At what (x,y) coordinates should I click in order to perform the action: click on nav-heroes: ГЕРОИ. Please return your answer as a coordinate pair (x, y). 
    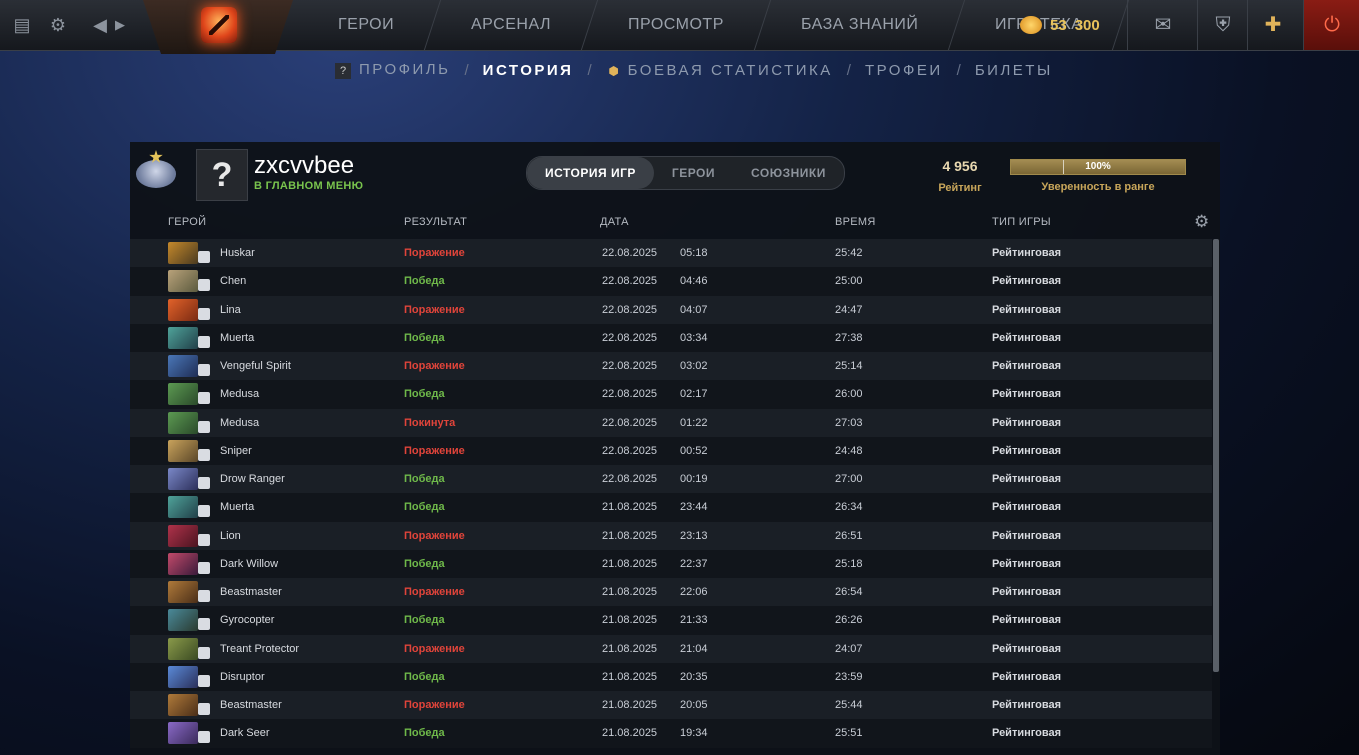
    Looking at the image, I should click on (366, 25).